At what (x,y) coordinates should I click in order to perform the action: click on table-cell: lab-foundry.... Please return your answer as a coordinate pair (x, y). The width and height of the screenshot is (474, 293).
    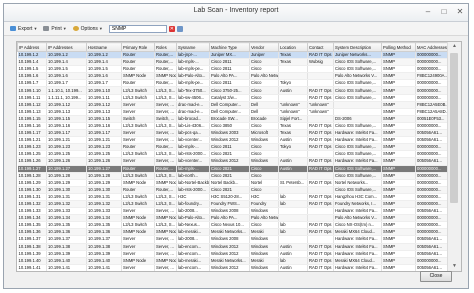
    Looking at the image, I should click on (193, 204).